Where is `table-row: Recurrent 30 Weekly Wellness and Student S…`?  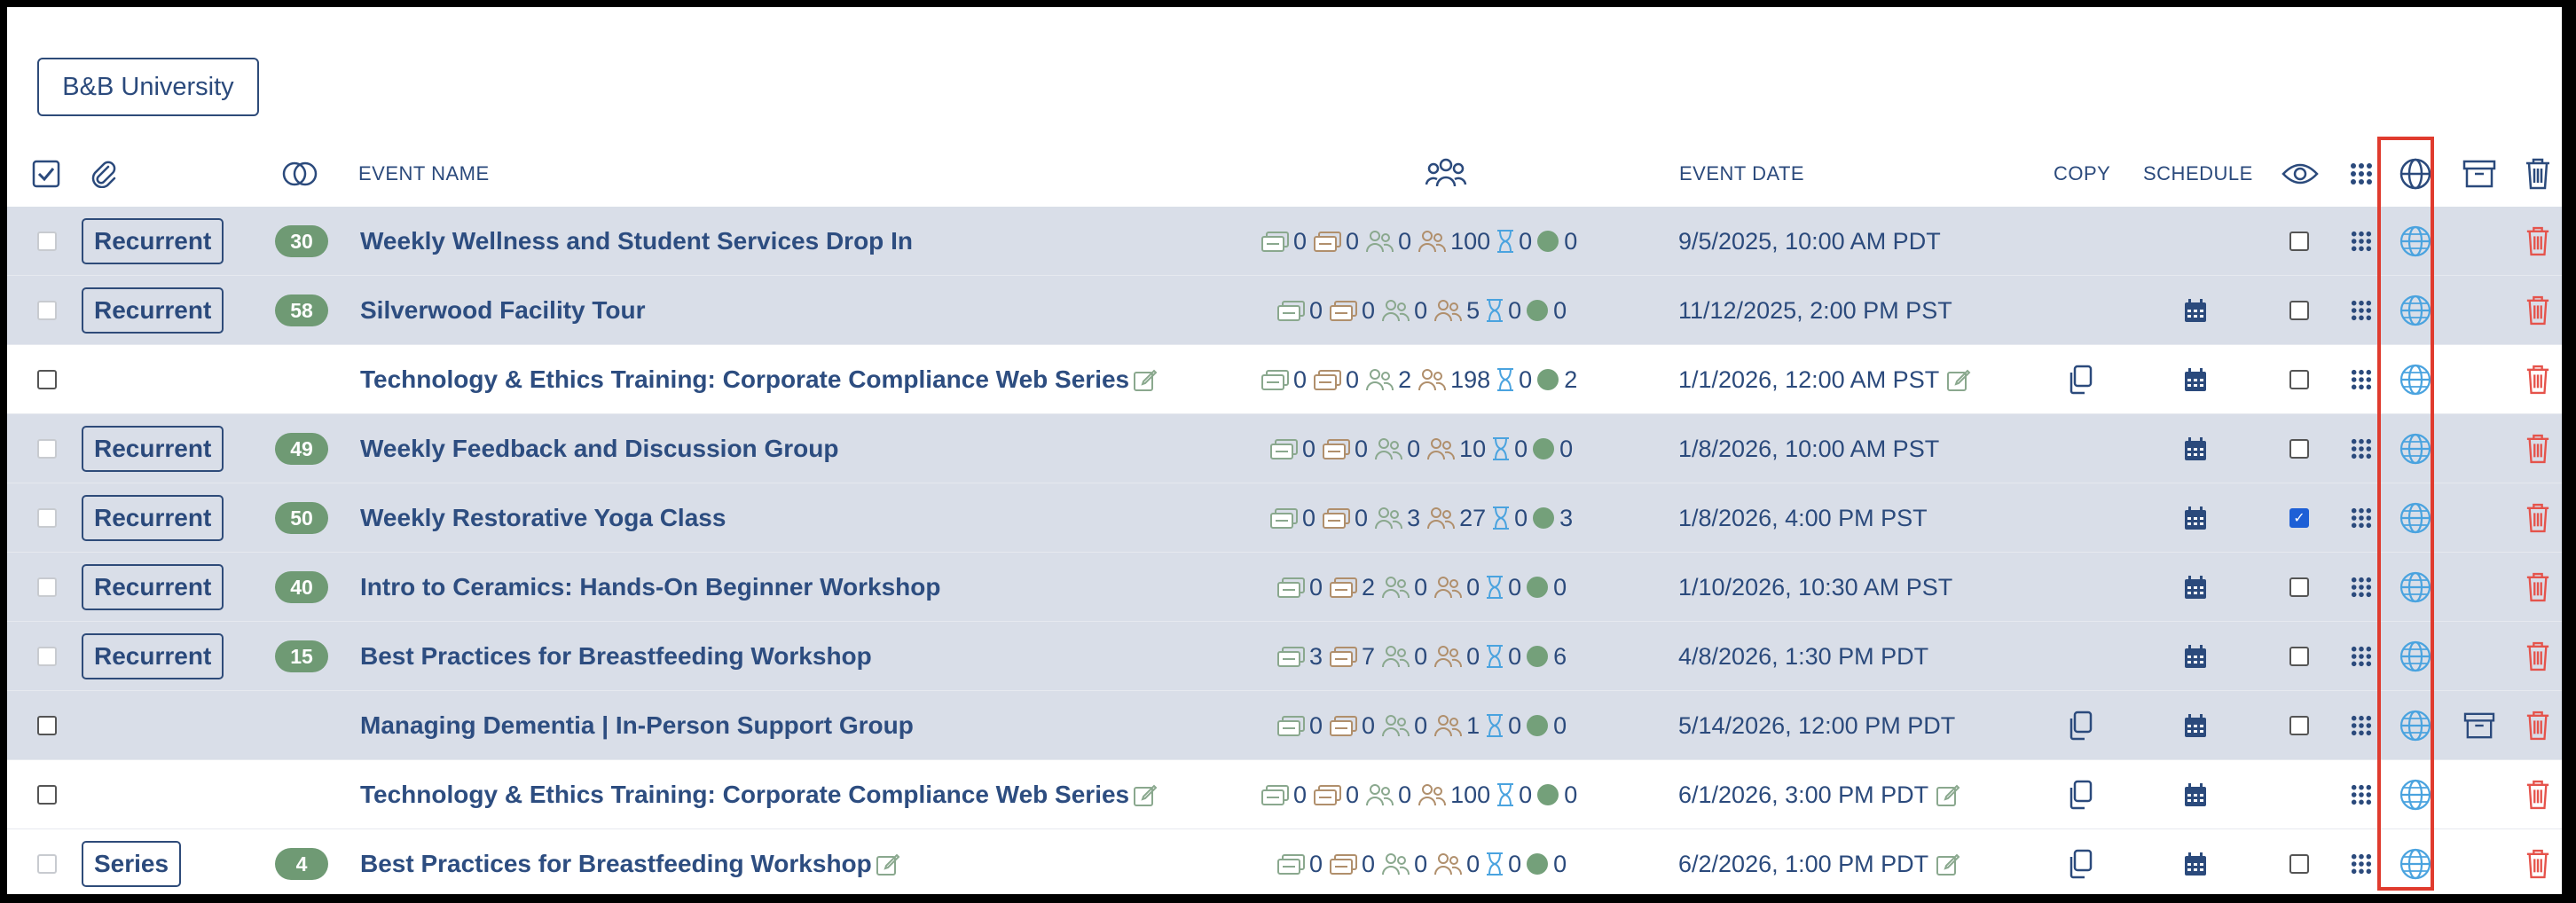 table-row: Recurrent 30 Weekly Wellness and Student S… is located at coordinates (1284, 241).